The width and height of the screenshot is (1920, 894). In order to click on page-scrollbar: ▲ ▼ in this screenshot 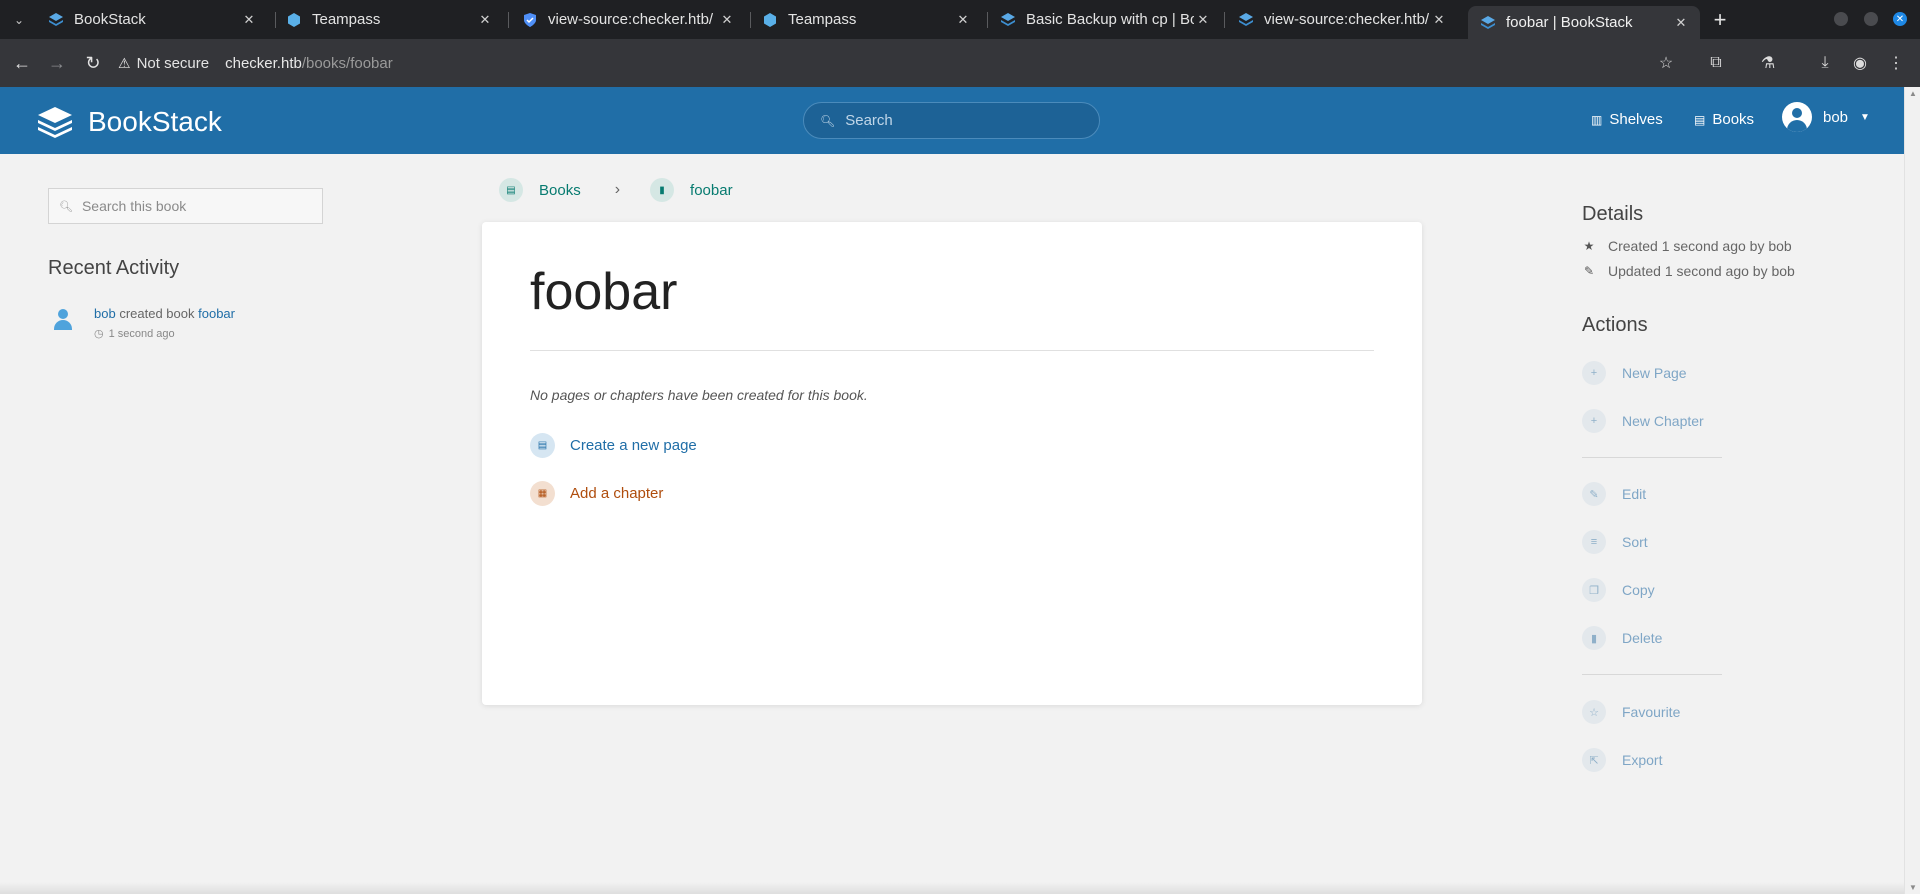, I will do `click(1912, 490)`.